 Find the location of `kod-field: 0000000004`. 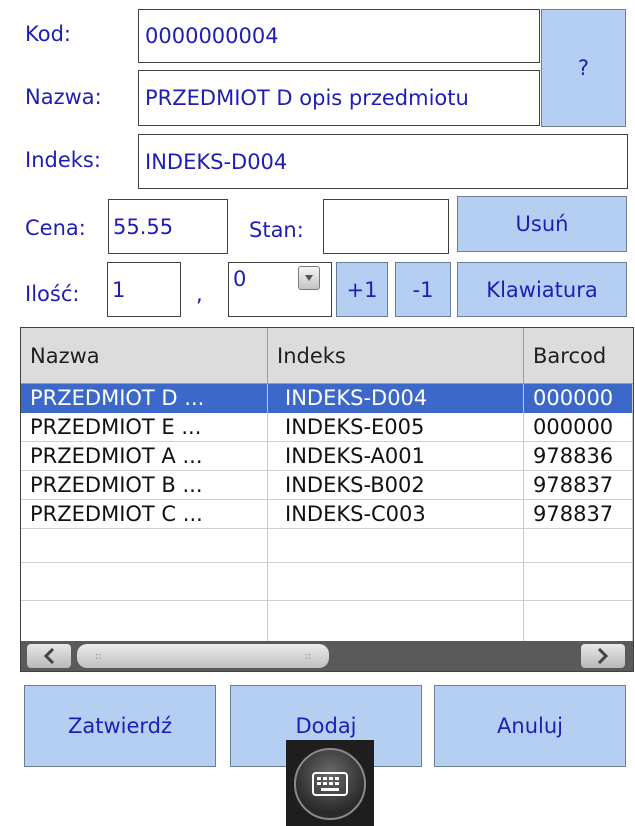

kod-field: 0000000004 is located at coordinates (339, 36).